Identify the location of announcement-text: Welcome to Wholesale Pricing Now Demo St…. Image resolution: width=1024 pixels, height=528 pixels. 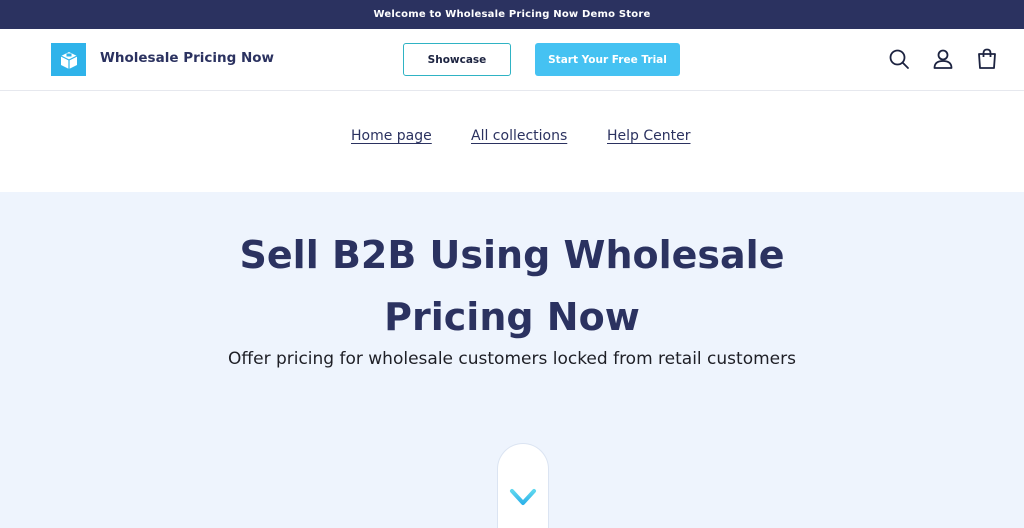
(512, 14).